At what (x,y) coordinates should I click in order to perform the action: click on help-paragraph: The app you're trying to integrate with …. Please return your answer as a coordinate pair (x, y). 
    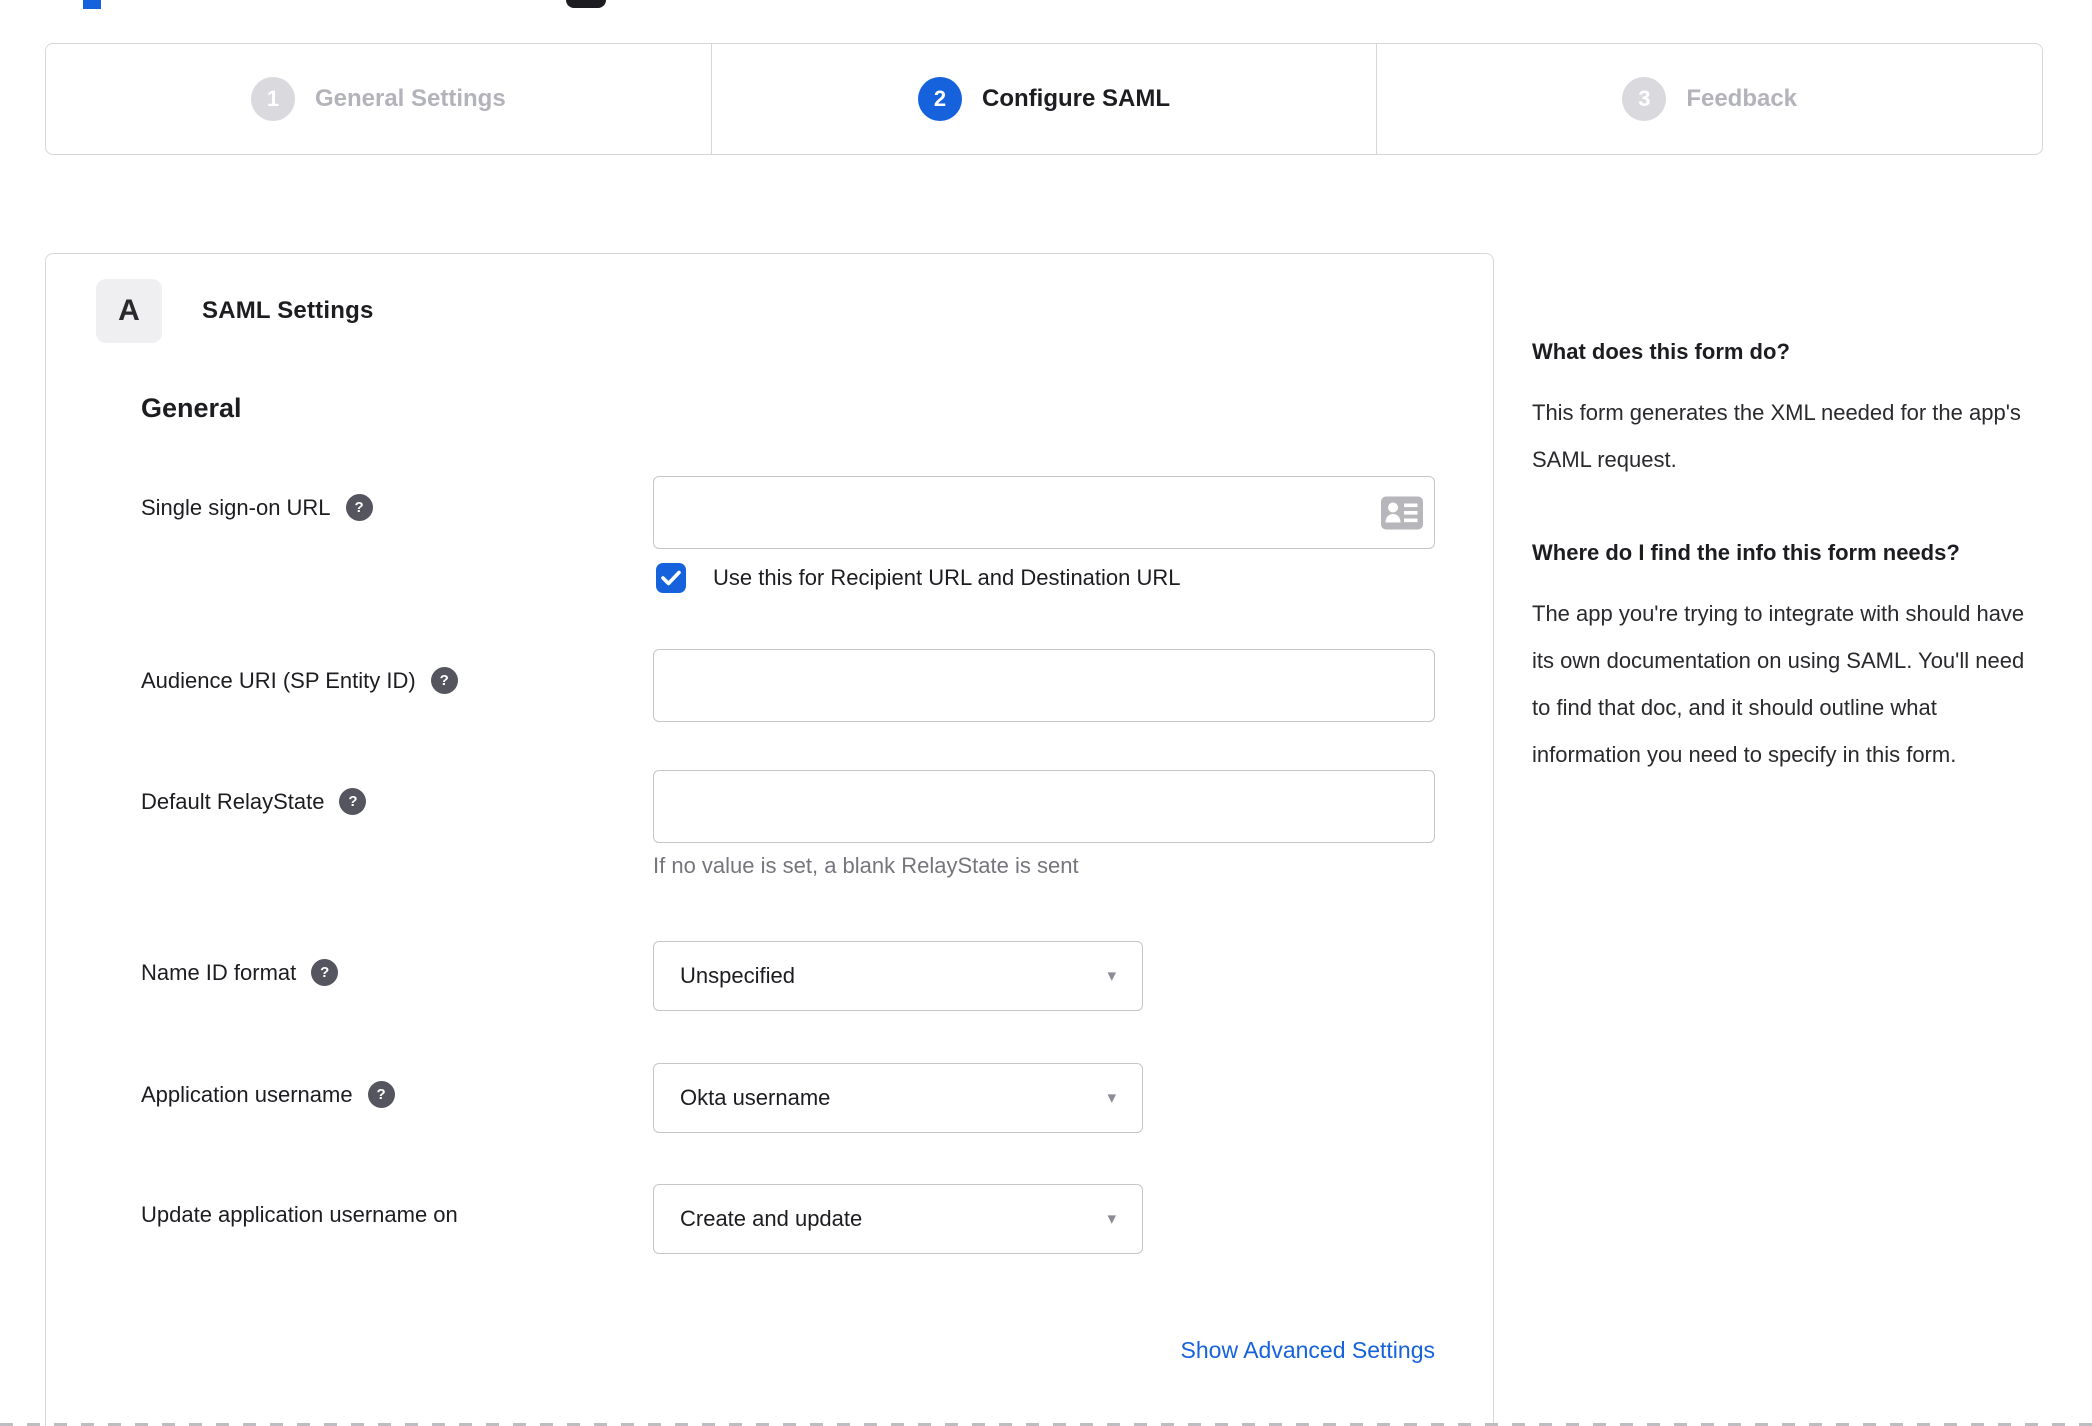
    Looking at the image, I should click on (1778, 684).